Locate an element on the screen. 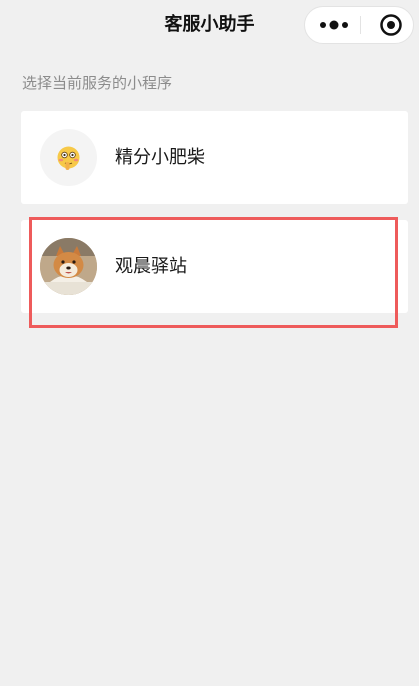 The height and width of the screenshot is (686, 419). miniprogram-capsule is located at coordinates (359, 25).